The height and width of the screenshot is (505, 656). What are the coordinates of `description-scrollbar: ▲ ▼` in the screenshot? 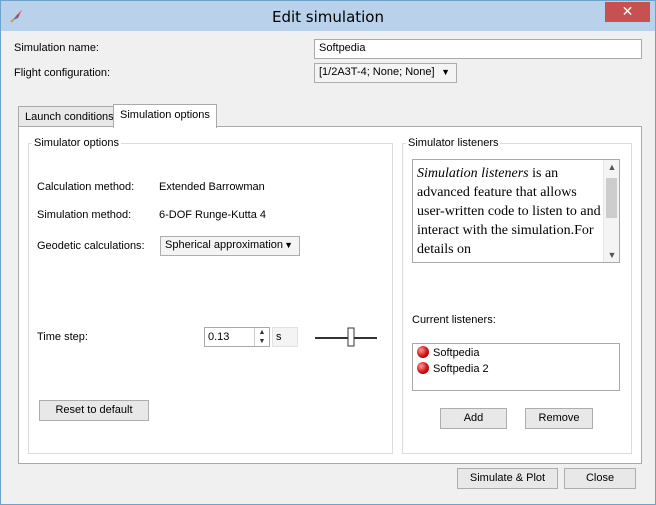 It's located at (611, 211).